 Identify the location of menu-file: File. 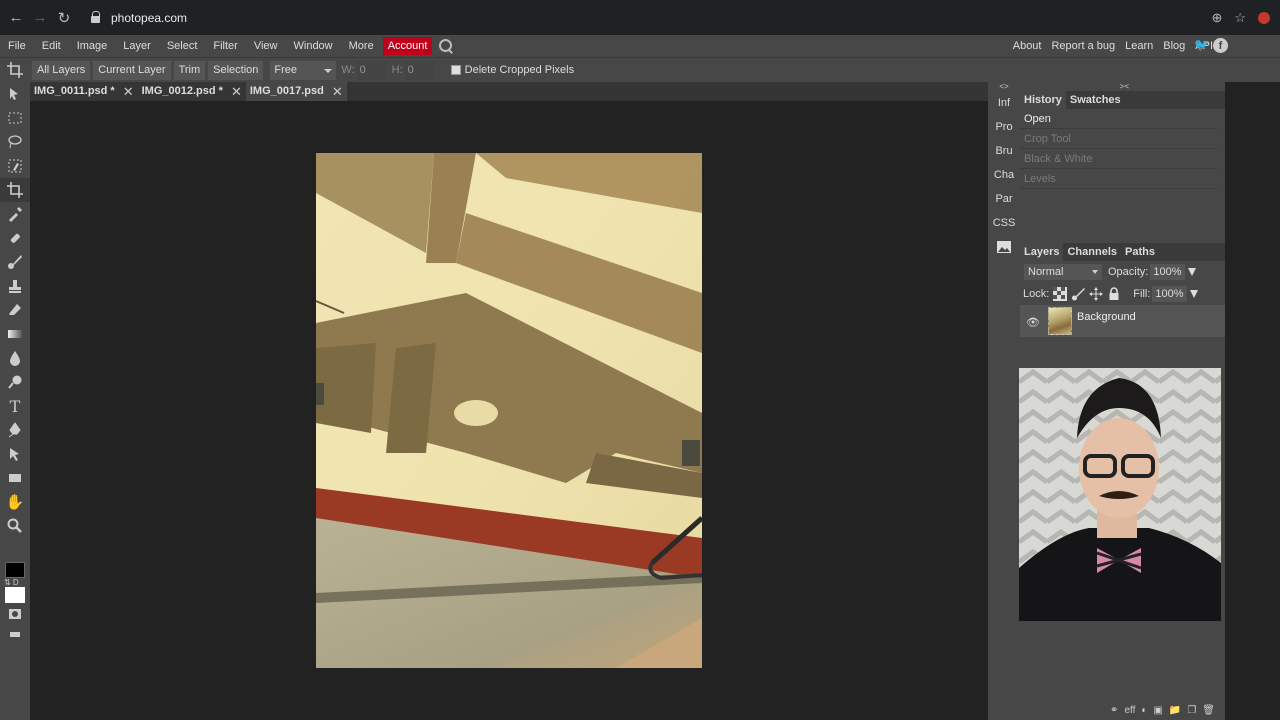
(17, 46).